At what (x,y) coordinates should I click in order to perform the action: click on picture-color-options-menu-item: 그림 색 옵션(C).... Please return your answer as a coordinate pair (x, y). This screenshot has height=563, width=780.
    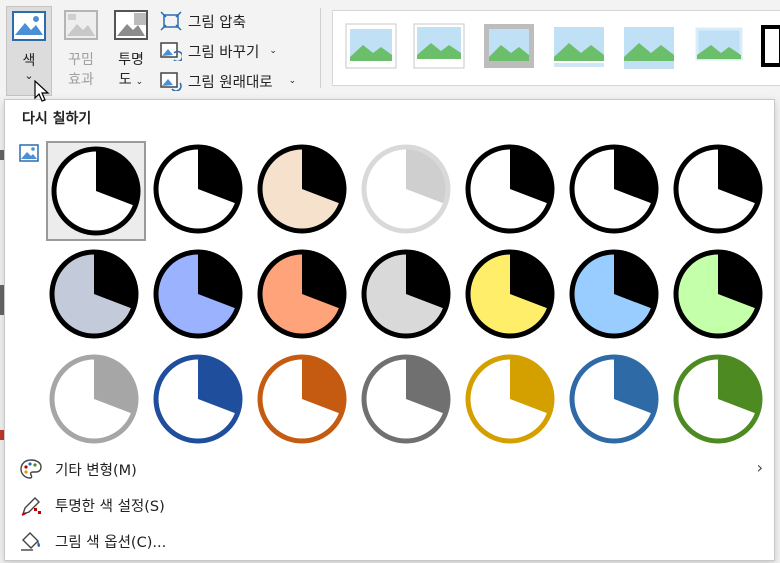
    Looking at the image, I should click on (394, 541).